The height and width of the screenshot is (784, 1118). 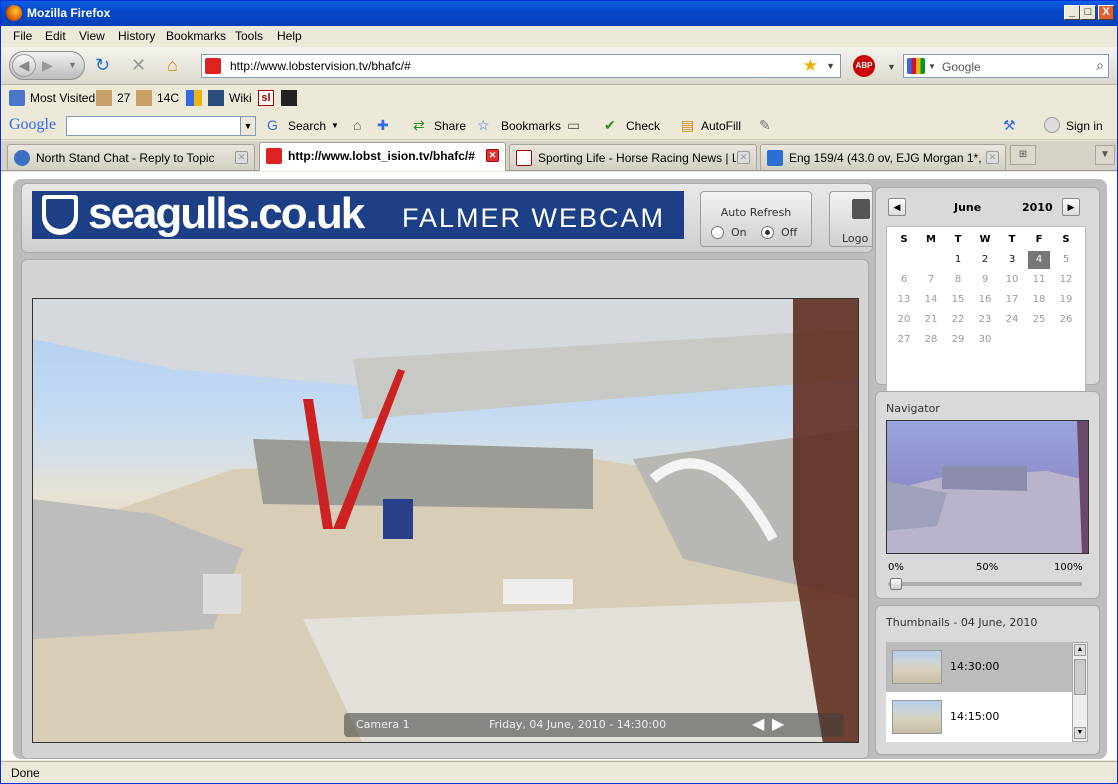 I want to click on prev-image-icon: ◀, so click(x=758, y=723).